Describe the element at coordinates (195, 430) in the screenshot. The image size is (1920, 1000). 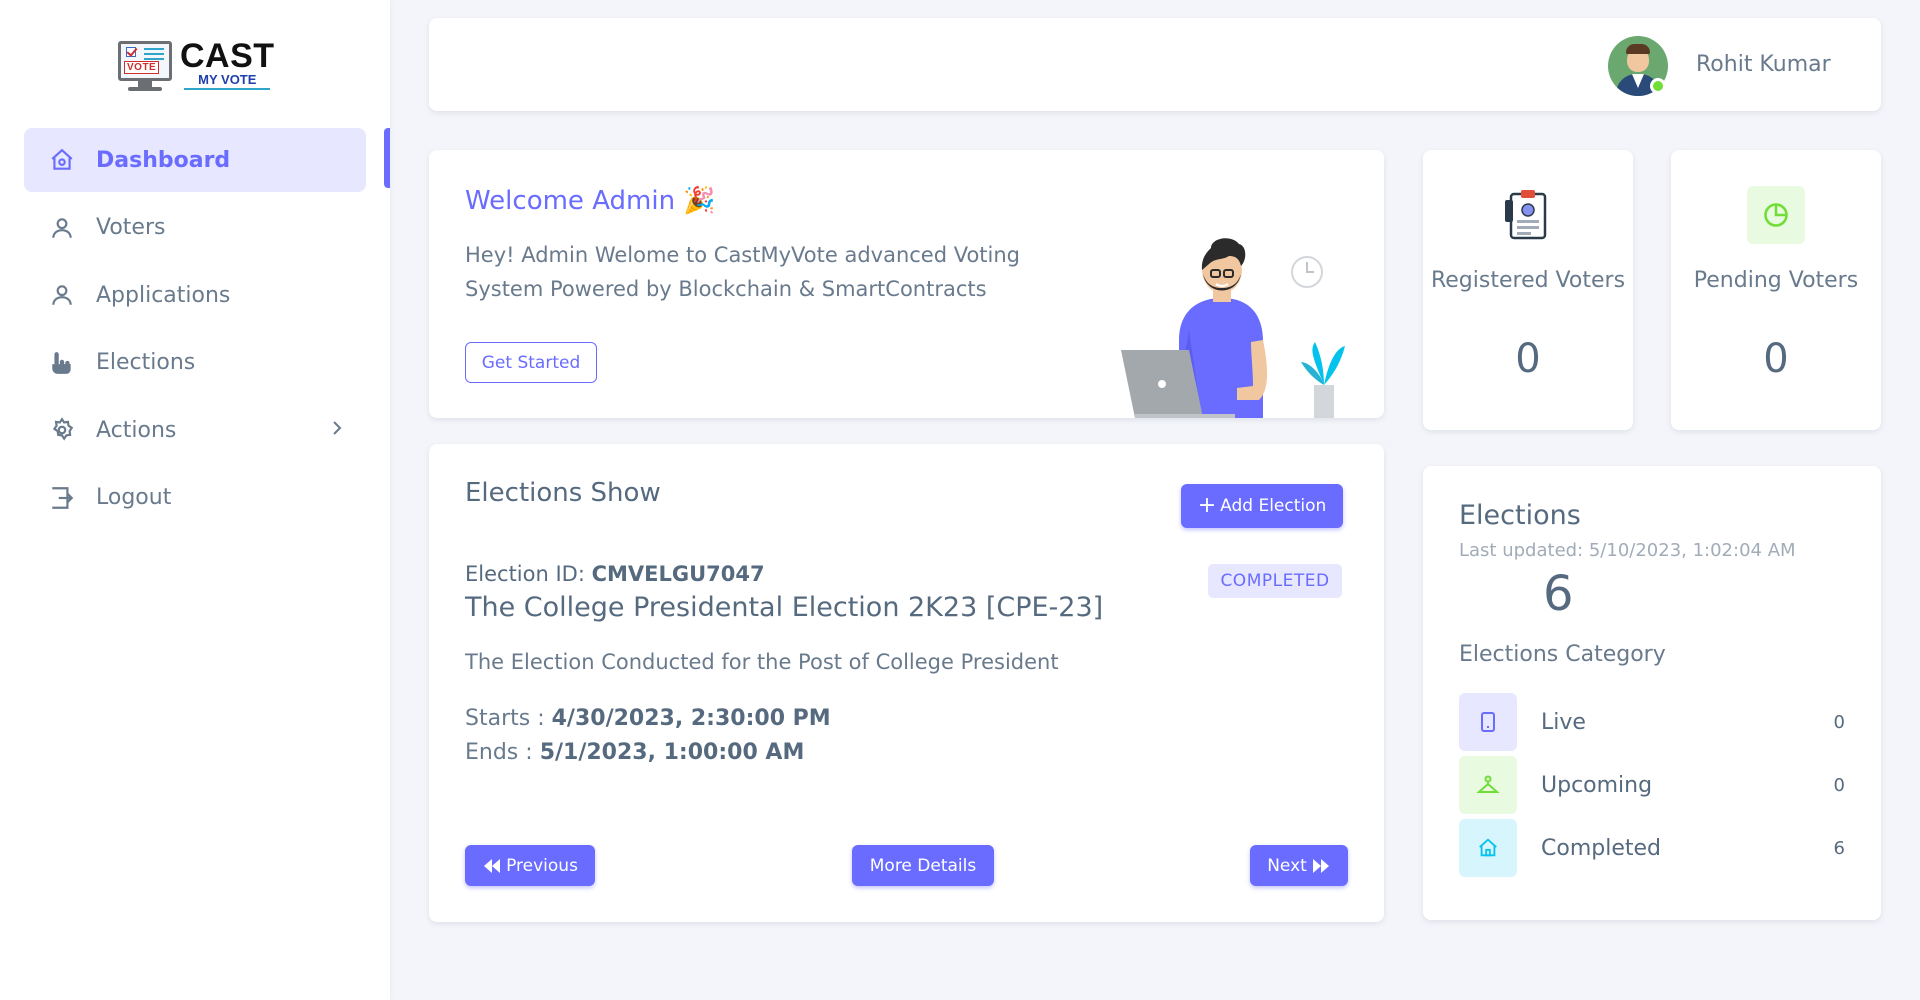
I see `sidebar-item-actions: Actions` at that location.